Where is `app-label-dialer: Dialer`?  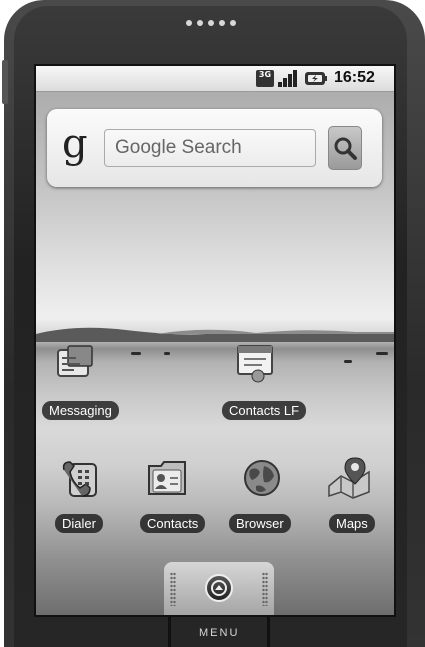 app-label-dialer: Dialer is located at coordinates (79, 523).